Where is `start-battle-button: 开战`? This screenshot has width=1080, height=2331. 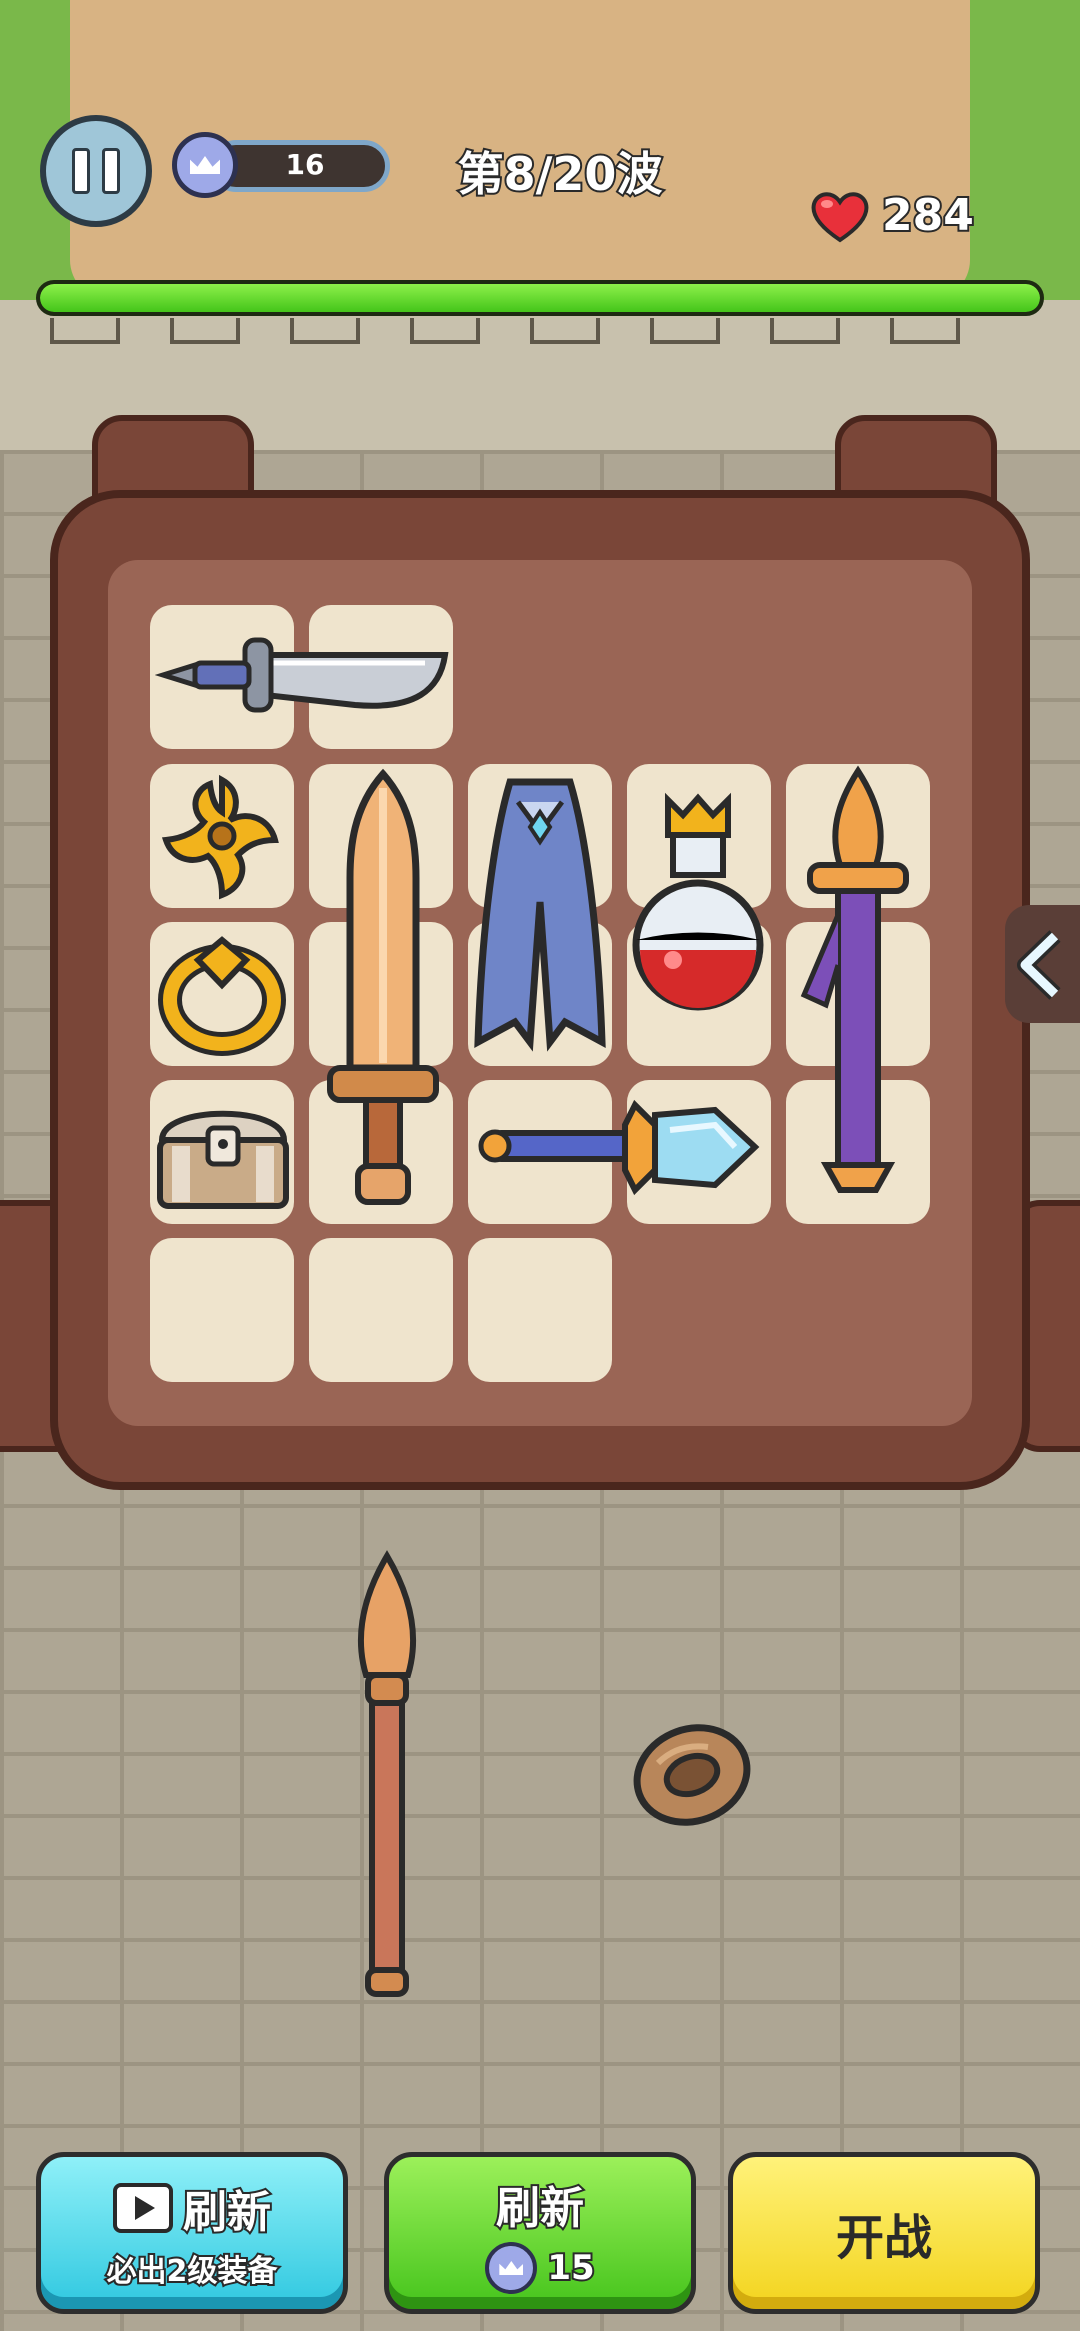 start-battle-button: 开战 is located at coordinates (884, 2233).